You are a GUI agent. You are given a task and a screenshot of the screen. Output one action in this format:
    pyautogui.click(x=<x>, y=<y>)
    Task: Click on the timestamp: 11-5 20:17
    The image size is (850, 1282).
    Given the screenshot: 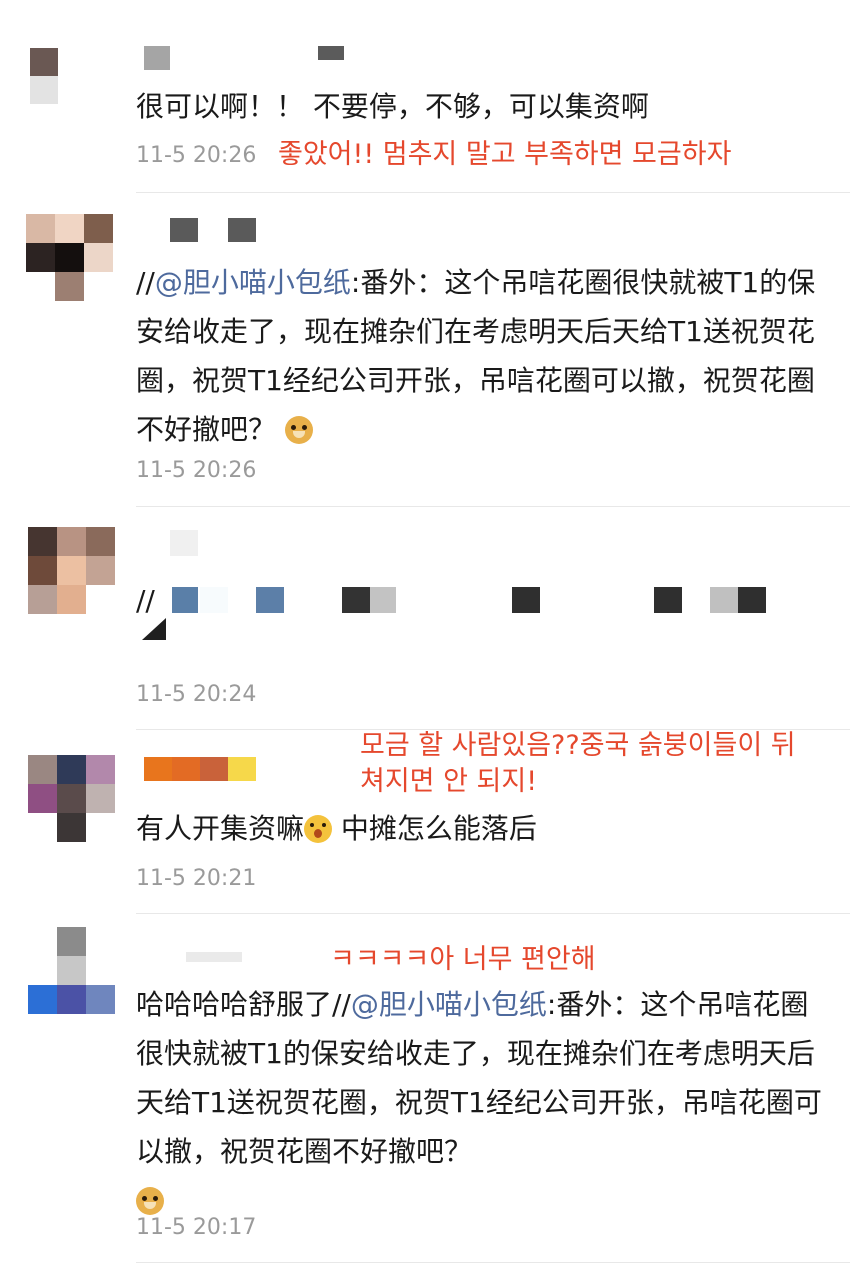 What is the action you would take?
    pyautogui.click(x=196, y=1227)
    